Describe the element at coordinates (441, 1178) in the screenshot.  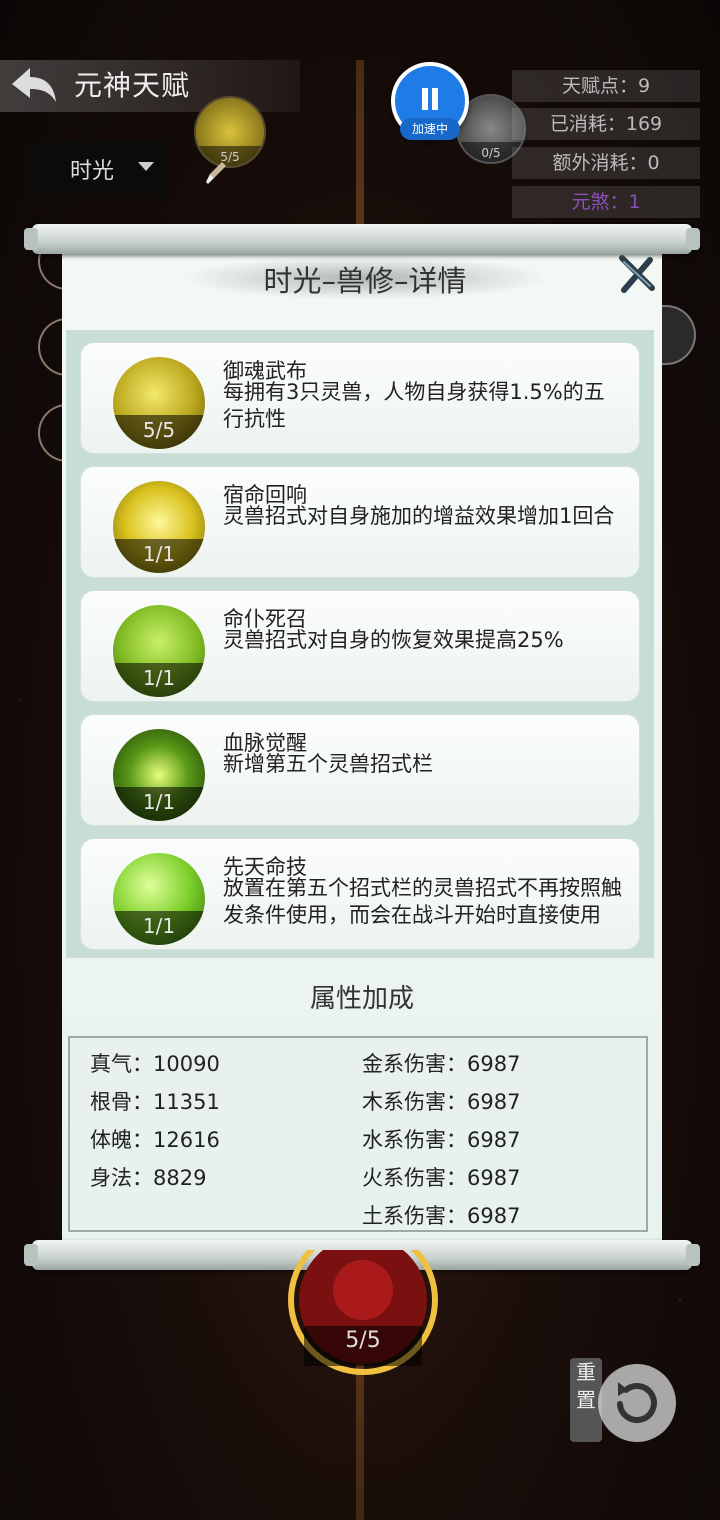
I see `attr-fire-dmg: 火系伤害：6987` at that location.